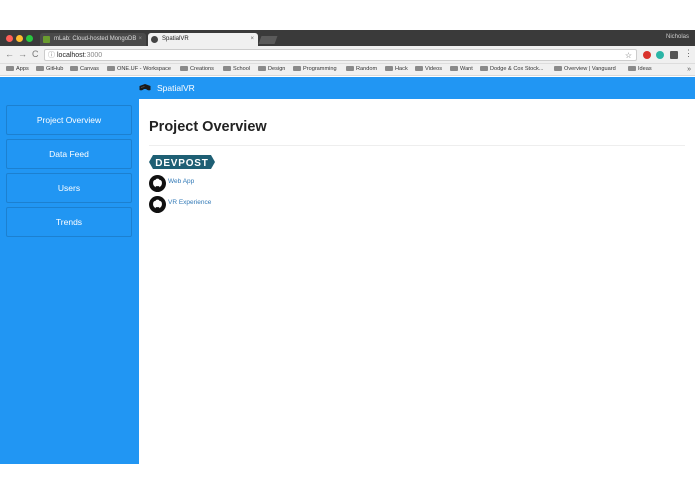  I want to click on bookmark-folder: Design, so click(271, 69).